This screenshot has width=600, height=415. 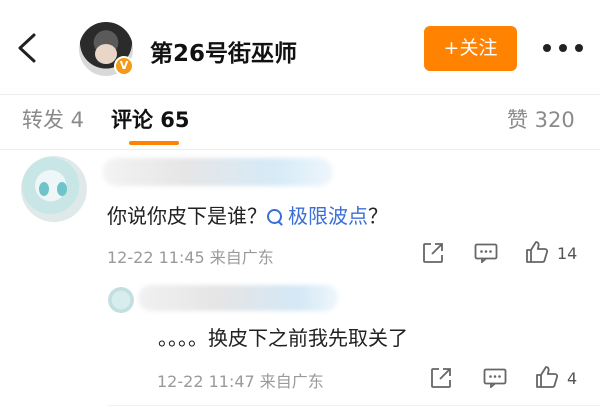 What do you see at coordinates (53, 119) in the screenshot?
I see `tab-reposts: 转发 4` at bounding box center [53, 119].